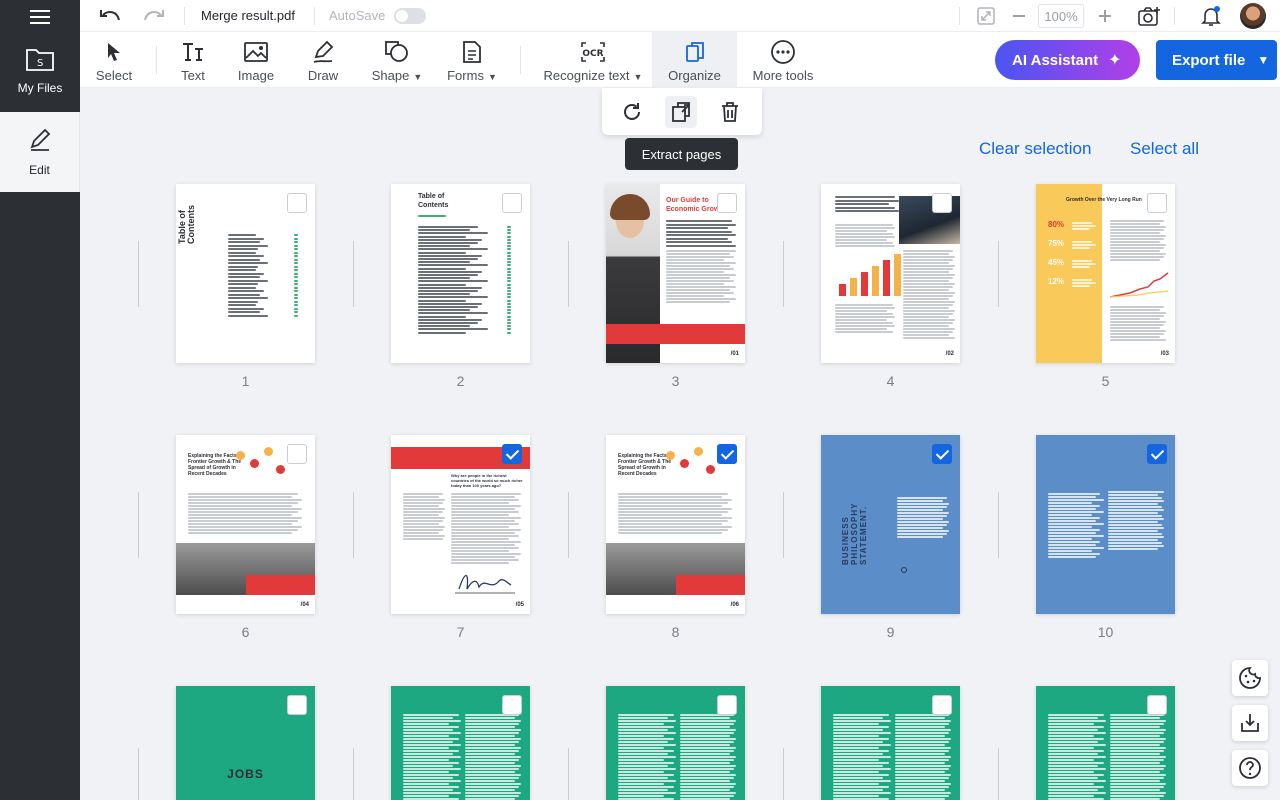 Image resolution: width=1280 pixels, height=800 pixels. Describe the element at coordinates (245, 743) in the screenshot. I see `page-thumbnail: JOBS` at that location.